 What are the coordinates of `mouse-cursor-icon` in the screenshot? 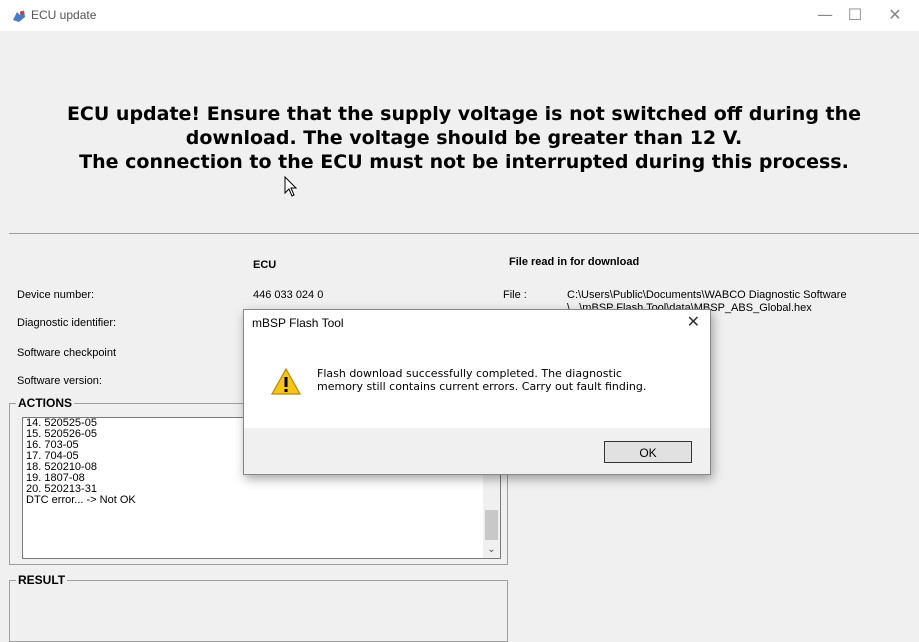 It's located at (291, 186).